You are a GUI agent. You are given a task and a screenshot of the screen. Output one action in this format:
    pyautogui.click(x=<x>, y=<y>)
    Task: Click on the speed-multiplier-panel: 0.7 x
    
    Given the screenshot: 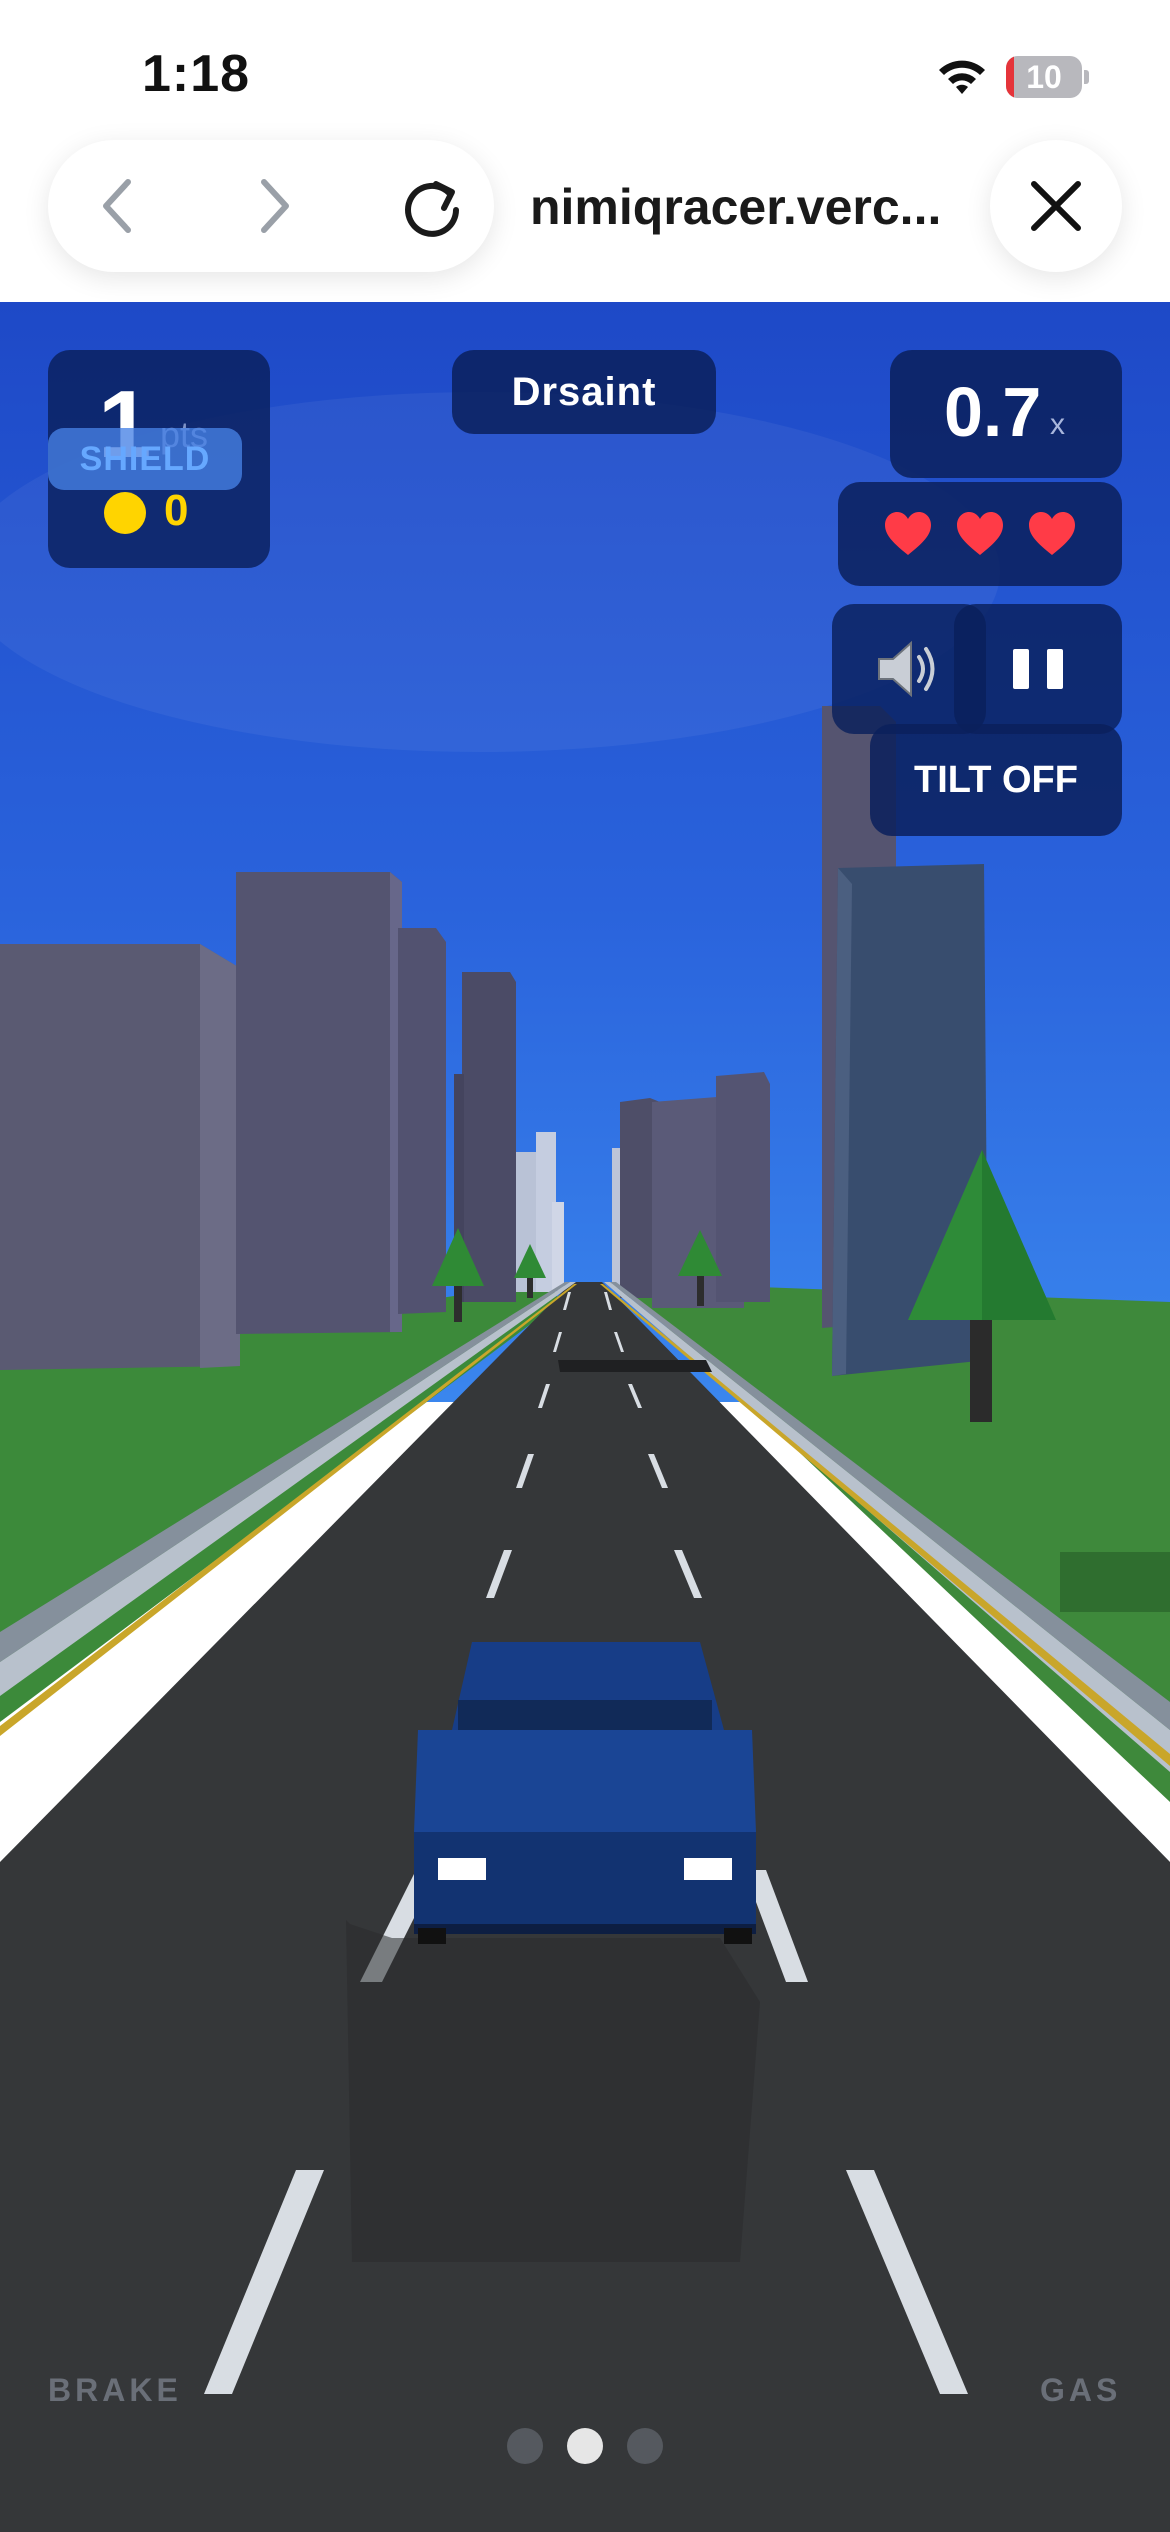 What is the action you would take?
    pyautogui.click(x=1006, y=414)
    